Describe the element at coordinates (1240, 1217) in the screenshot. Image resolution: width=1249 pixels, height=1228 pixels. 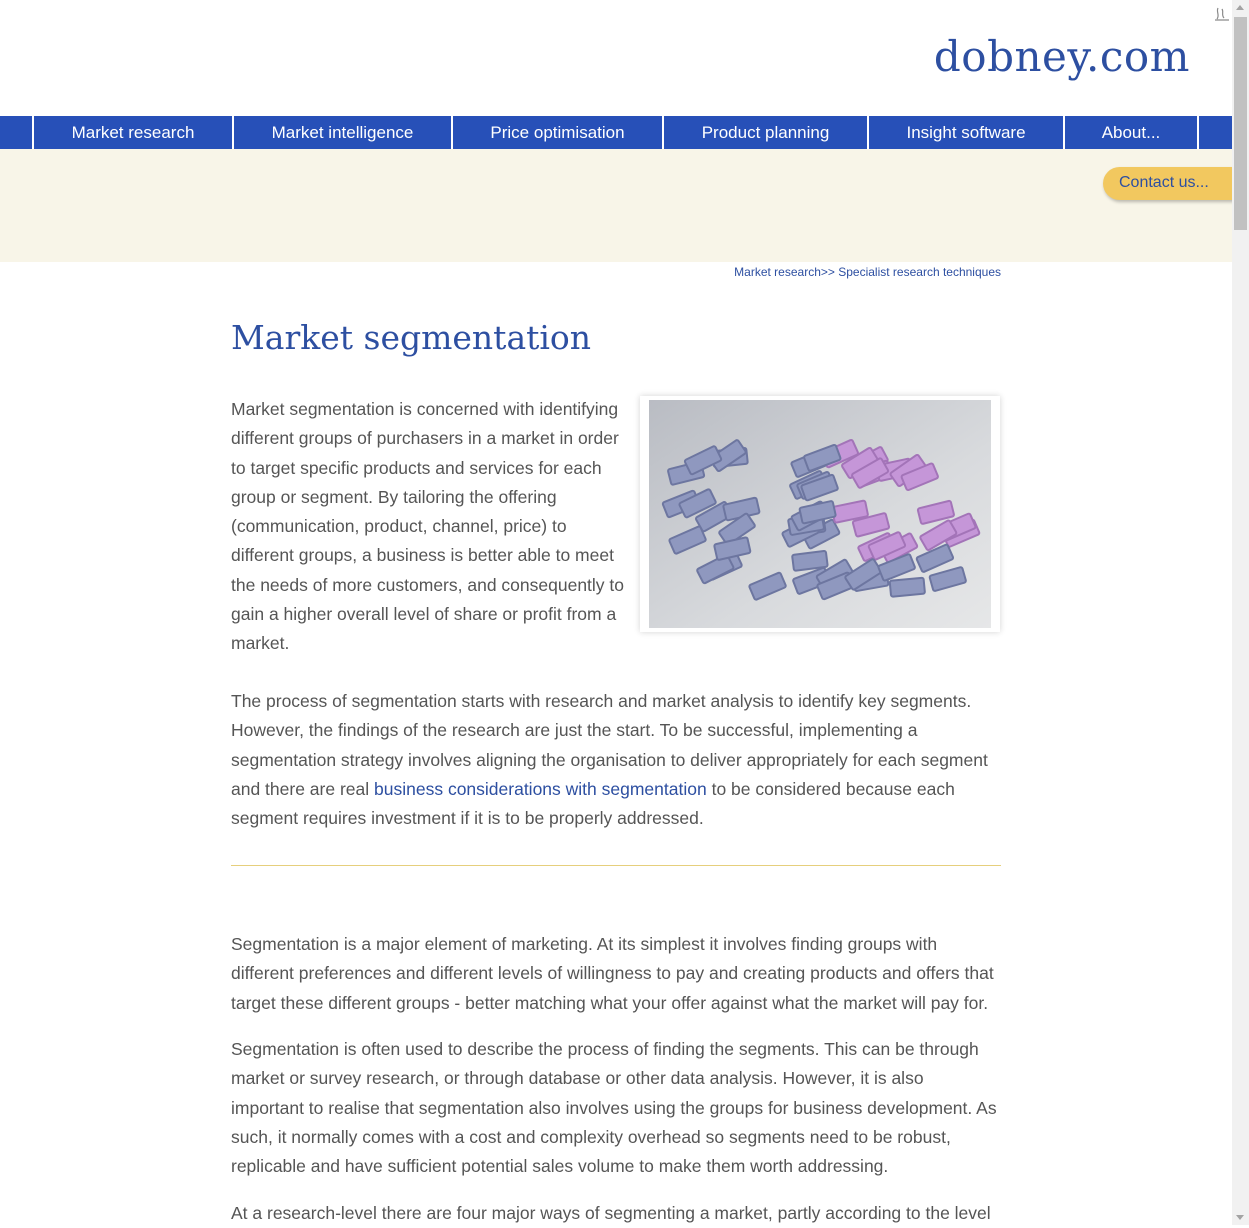
I see `scroll-down-arrow-icon` at that location.